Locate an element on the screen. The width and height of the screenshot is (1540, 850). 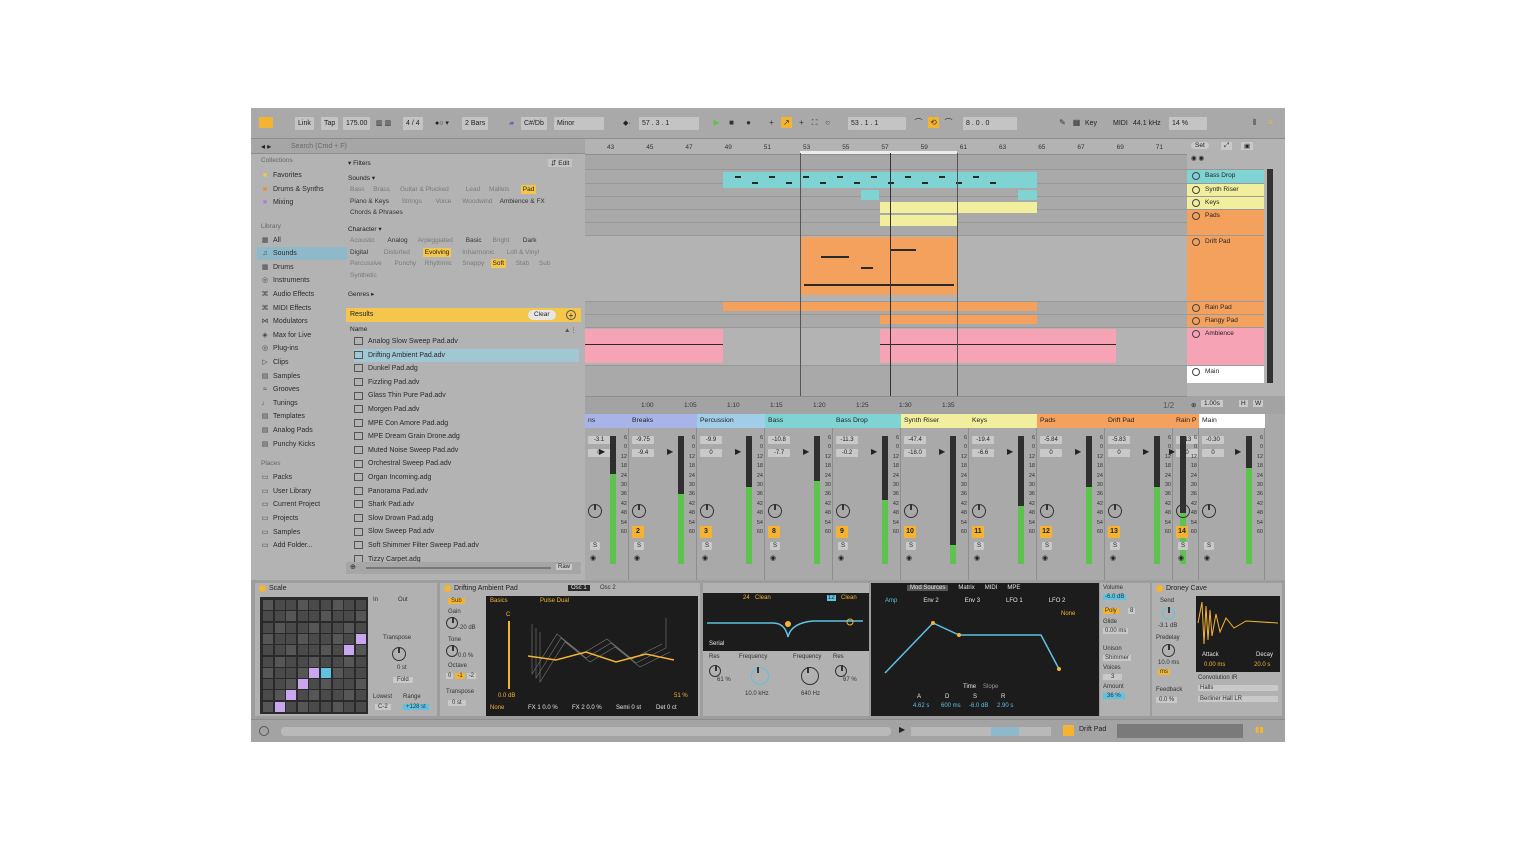
adsr-value: 600 ms is located at coordinates (951, 706).